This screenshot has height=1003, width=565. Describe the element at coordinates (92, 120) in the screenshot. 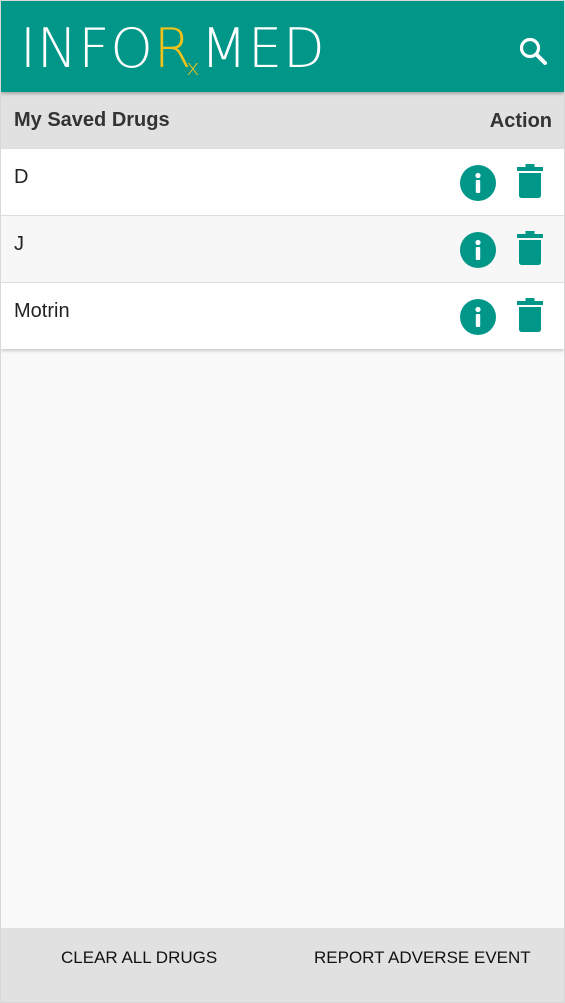

I see `list-header-title: My Saved Drugs` at that location.